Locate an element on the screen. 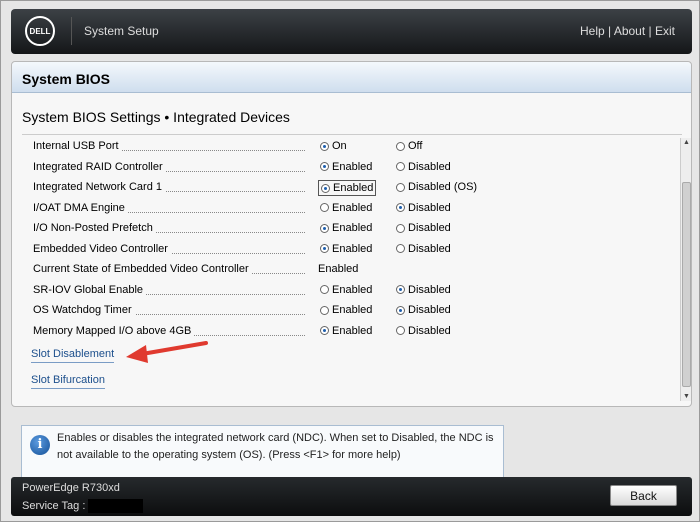 Image resolution: width=700 pixels, height=522 pixels. info-icon: i is located at coordinates (40, 445).